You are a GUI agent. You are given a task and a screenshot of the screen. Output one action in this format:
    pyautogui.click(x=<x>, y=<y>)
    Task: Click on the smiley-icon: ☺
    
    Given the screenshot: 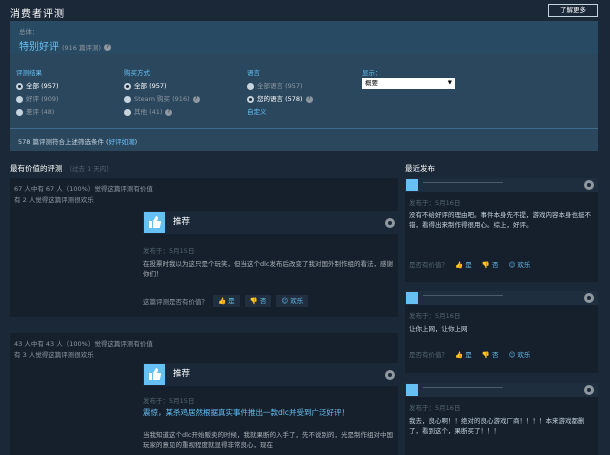 What is the action you would take?
    pyautogui.click(x=285, y=301)
    